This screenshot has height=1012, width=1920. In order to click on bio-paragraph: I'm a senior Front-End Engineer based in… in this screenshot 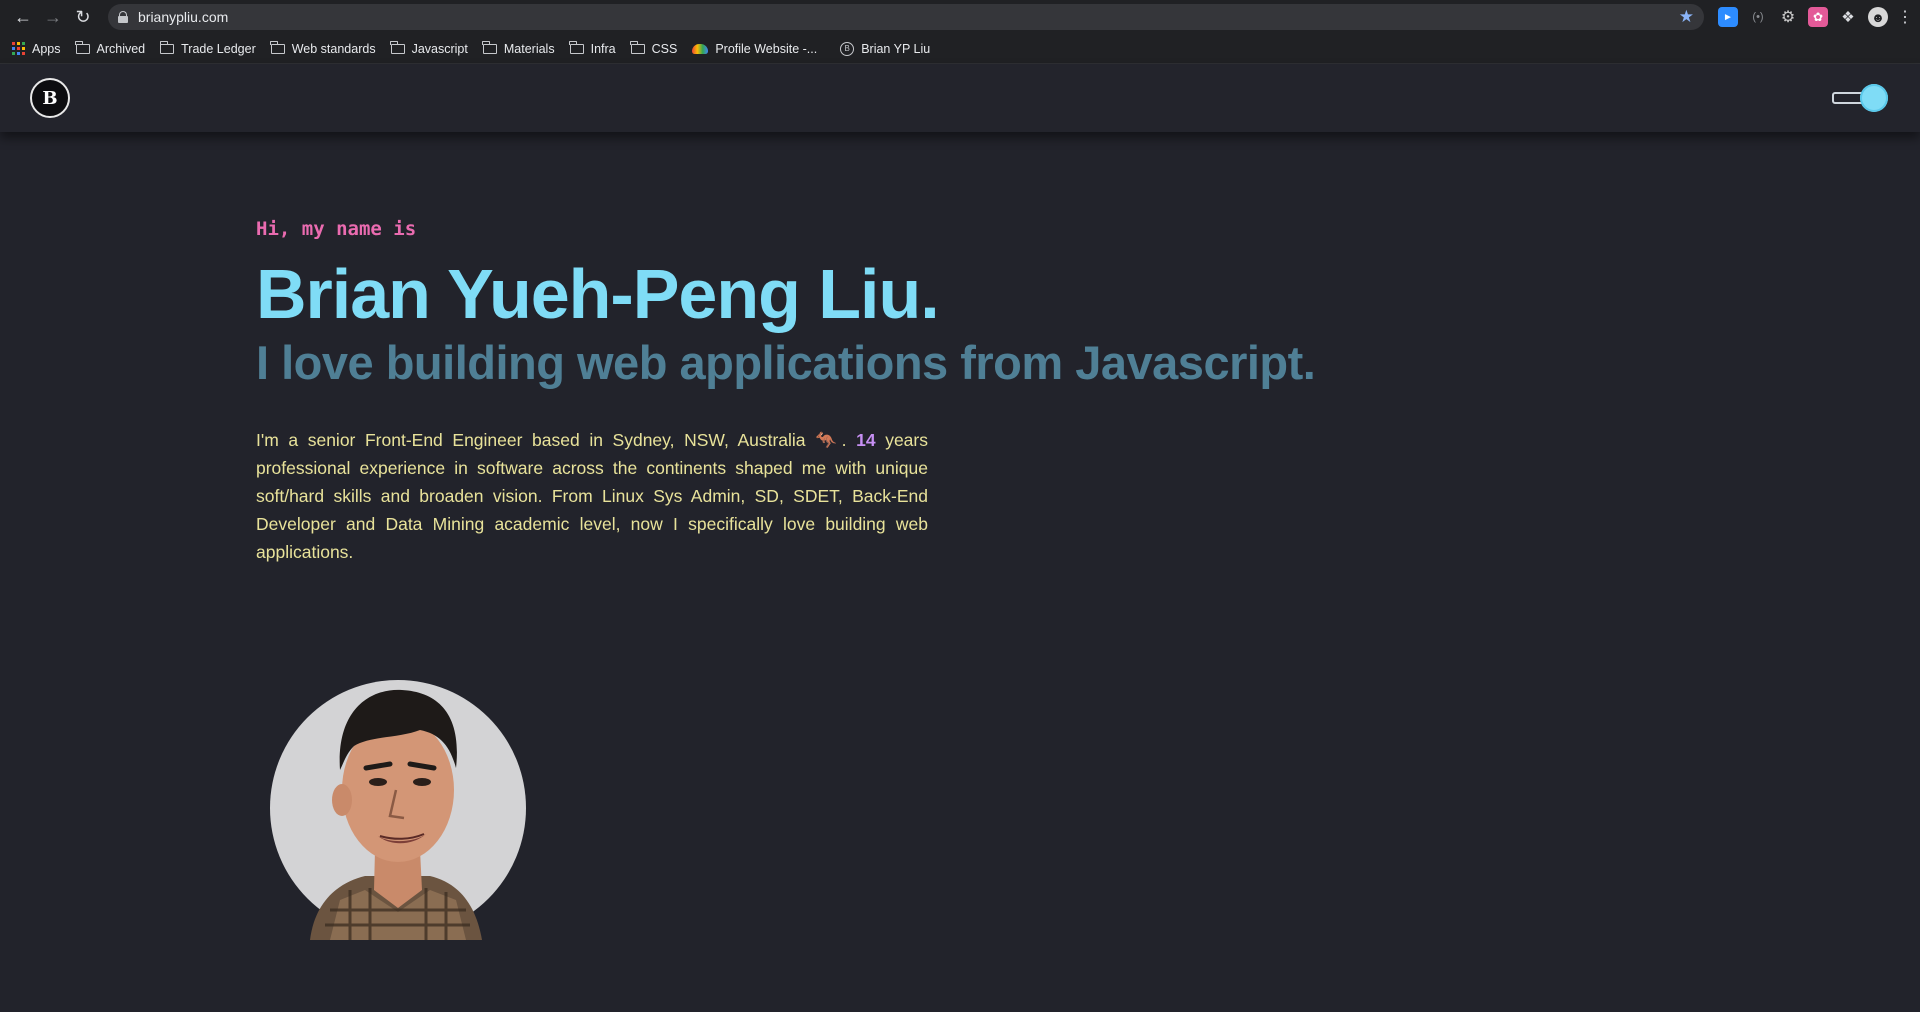, I will do `click(592, 496)`.